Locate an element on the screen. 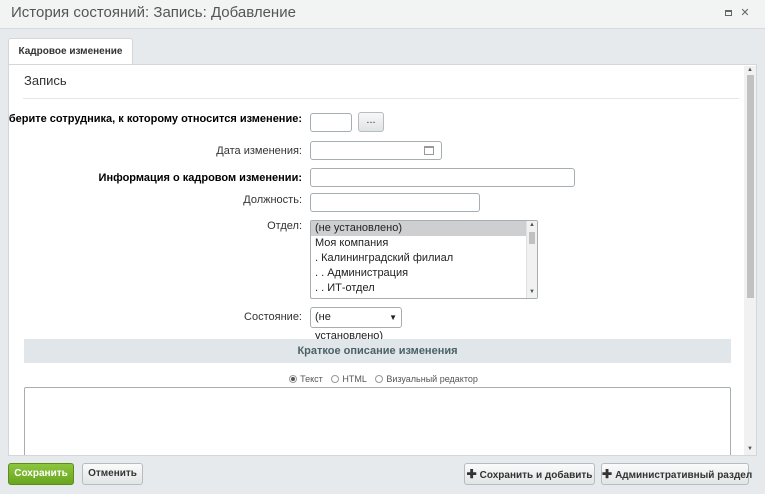  mode-html-radio: HTML is located at coordinates (349, 379).